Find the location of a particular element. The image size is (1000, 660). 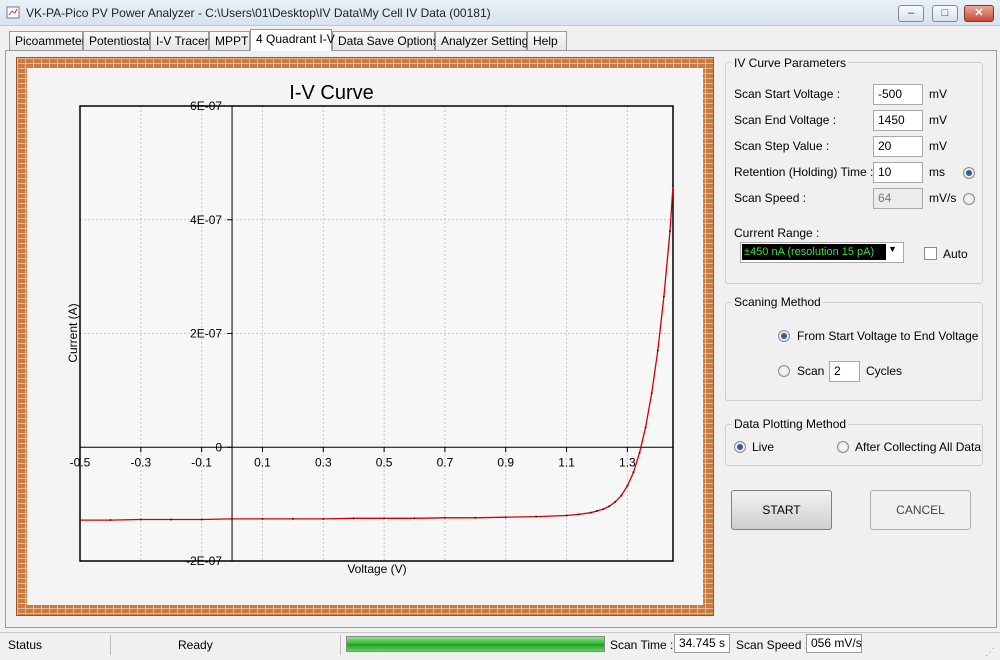

start-button: START is located at coordinates (781, 510).